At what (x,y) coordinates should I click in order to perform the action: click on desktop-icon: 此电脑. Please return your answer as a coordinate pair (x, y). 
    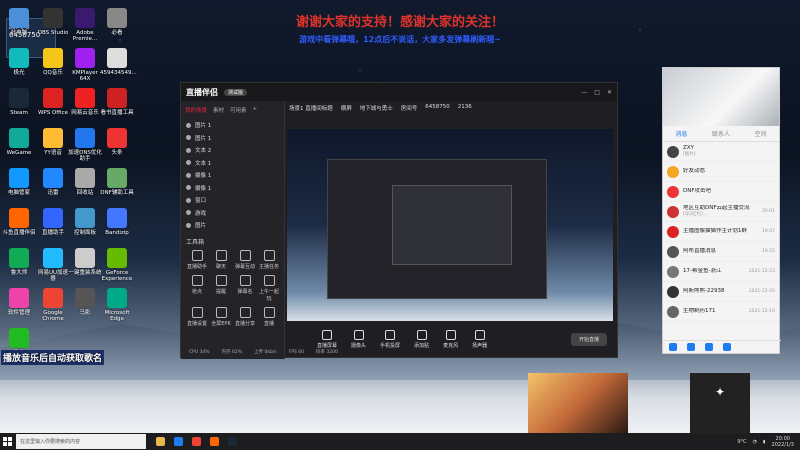
    Looking at the image, I should click on (19, 22).